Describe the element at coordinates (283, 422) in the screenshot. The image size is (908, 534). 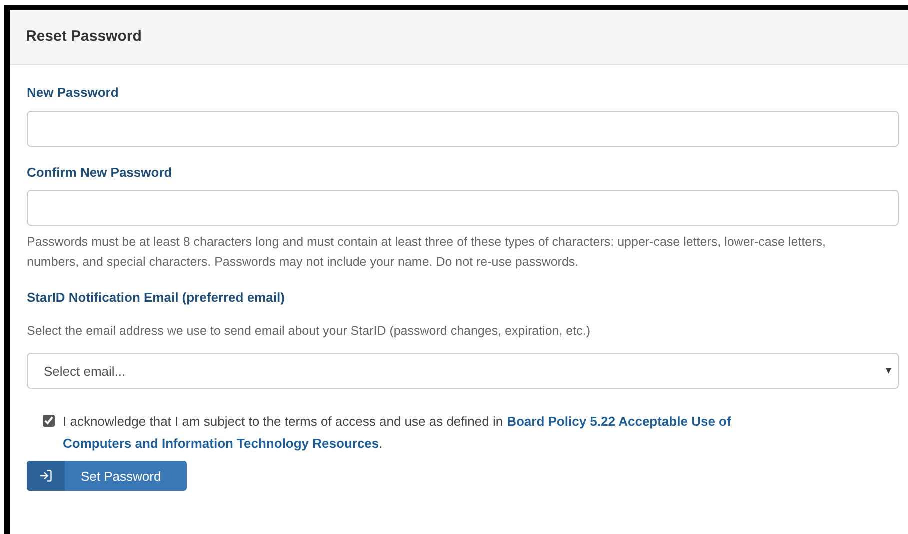
I see `acknowledge-text: I acknowledge that I am subject to the terms of access and use as defined in` at that location.